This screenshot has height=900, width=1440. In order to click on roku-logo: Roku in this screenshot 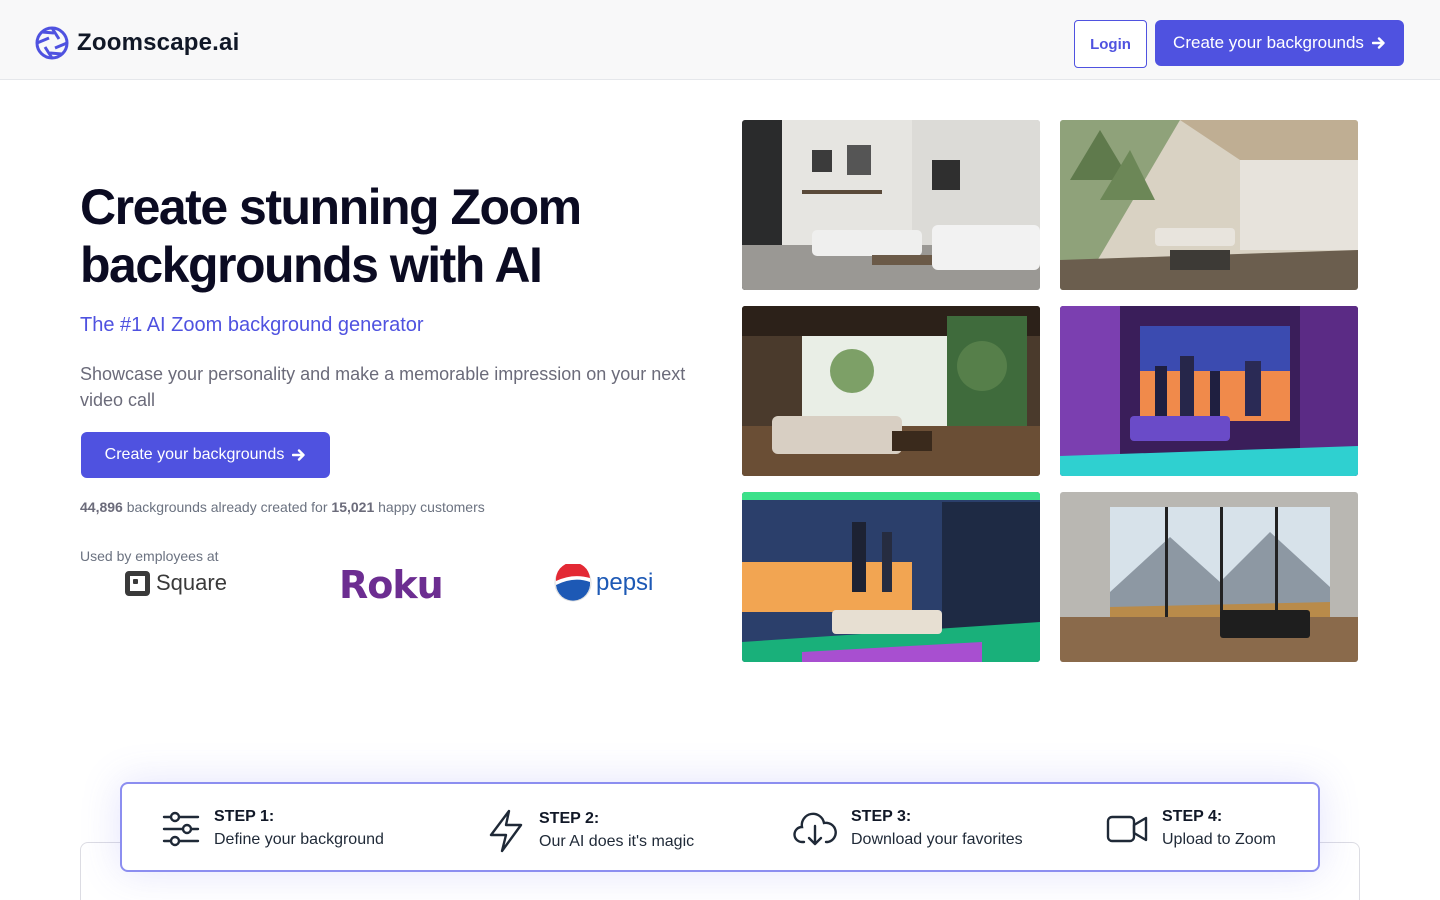, I will do `click(391, 585)`.